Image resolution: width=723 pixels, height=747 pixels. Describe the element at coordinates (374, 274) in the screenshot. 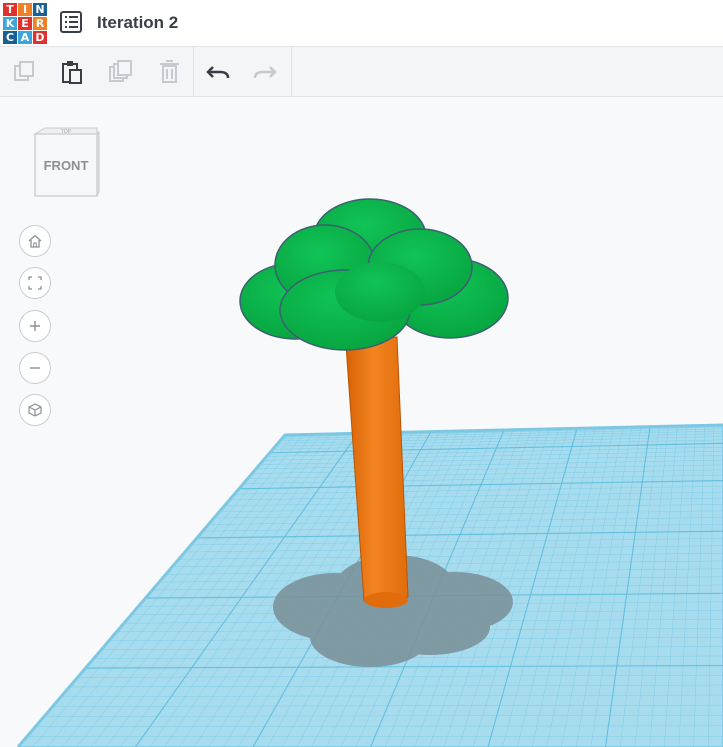

I see `tree-foliage` at that location.